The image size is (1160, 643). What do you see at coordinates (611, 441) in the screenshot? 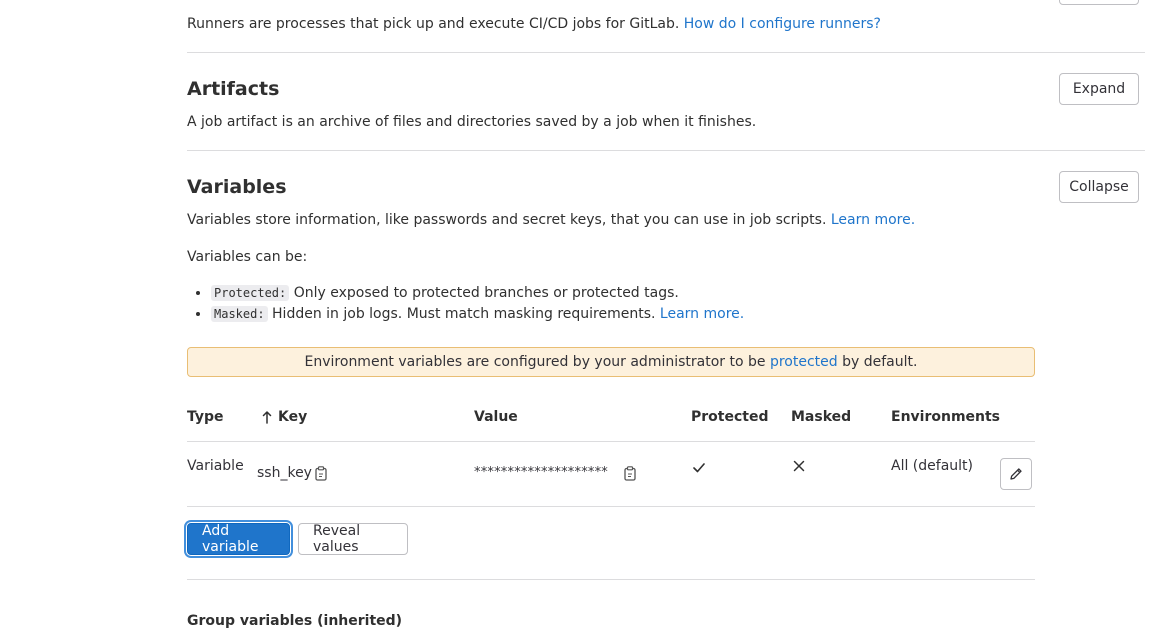
I see `table-header-divider` at bounding box center [611, 441].